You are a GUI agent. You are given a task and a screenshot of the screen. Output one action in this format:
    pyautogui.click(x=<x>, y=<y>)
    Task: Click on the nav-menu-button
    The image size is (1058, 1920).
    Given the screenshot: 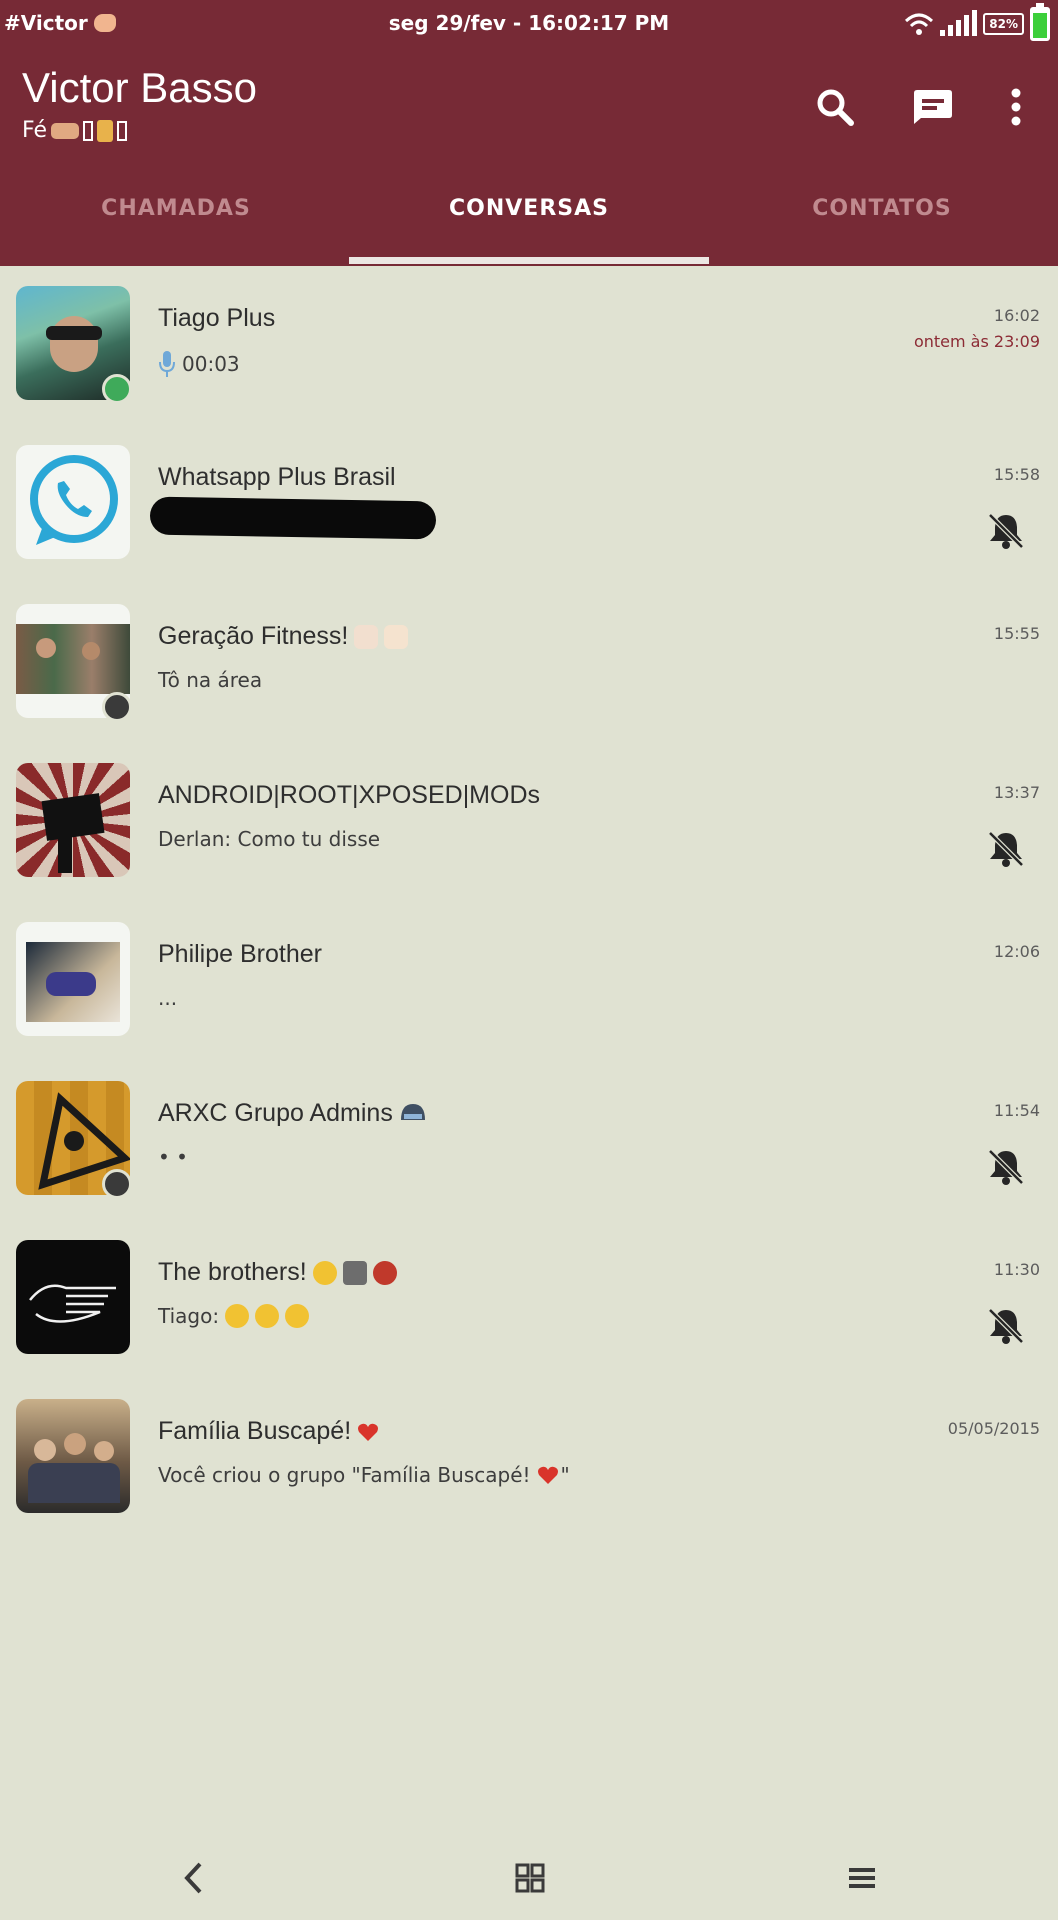 What is the action you would take?
    pyautogui.click(x=862, y=1878)
    